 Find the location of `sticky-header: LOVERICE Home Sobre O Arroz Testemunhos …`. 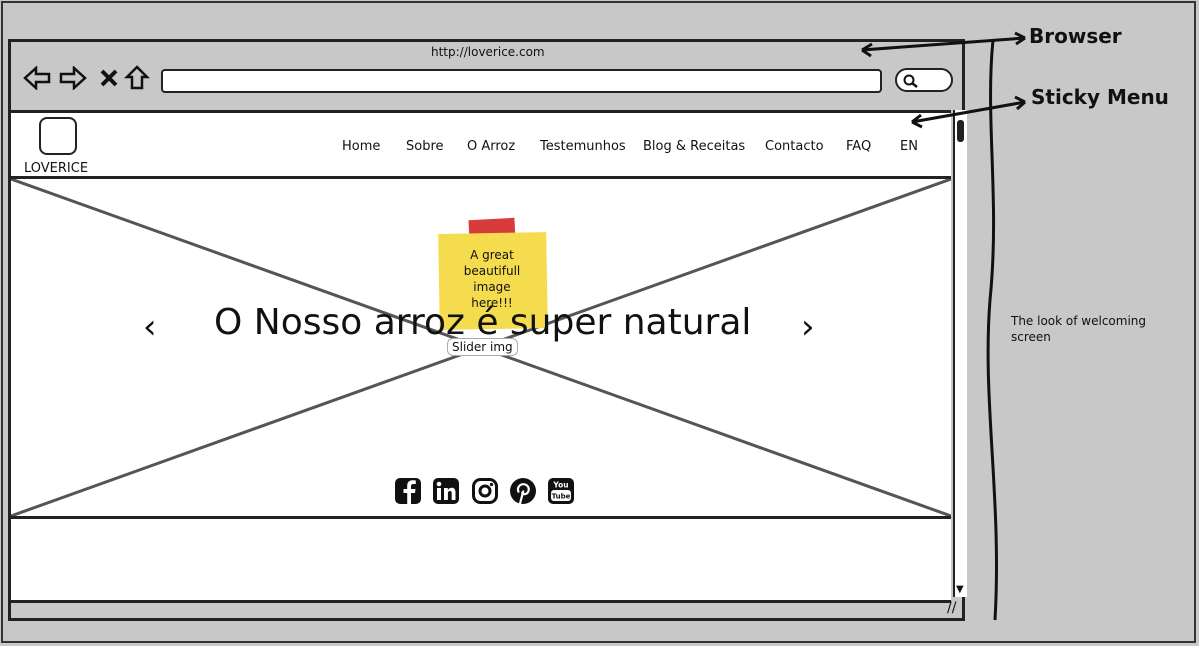

sticky-header: LOVERICE Home Sobre O Arroz Testemunhos … is located at coordinates (481, 146).